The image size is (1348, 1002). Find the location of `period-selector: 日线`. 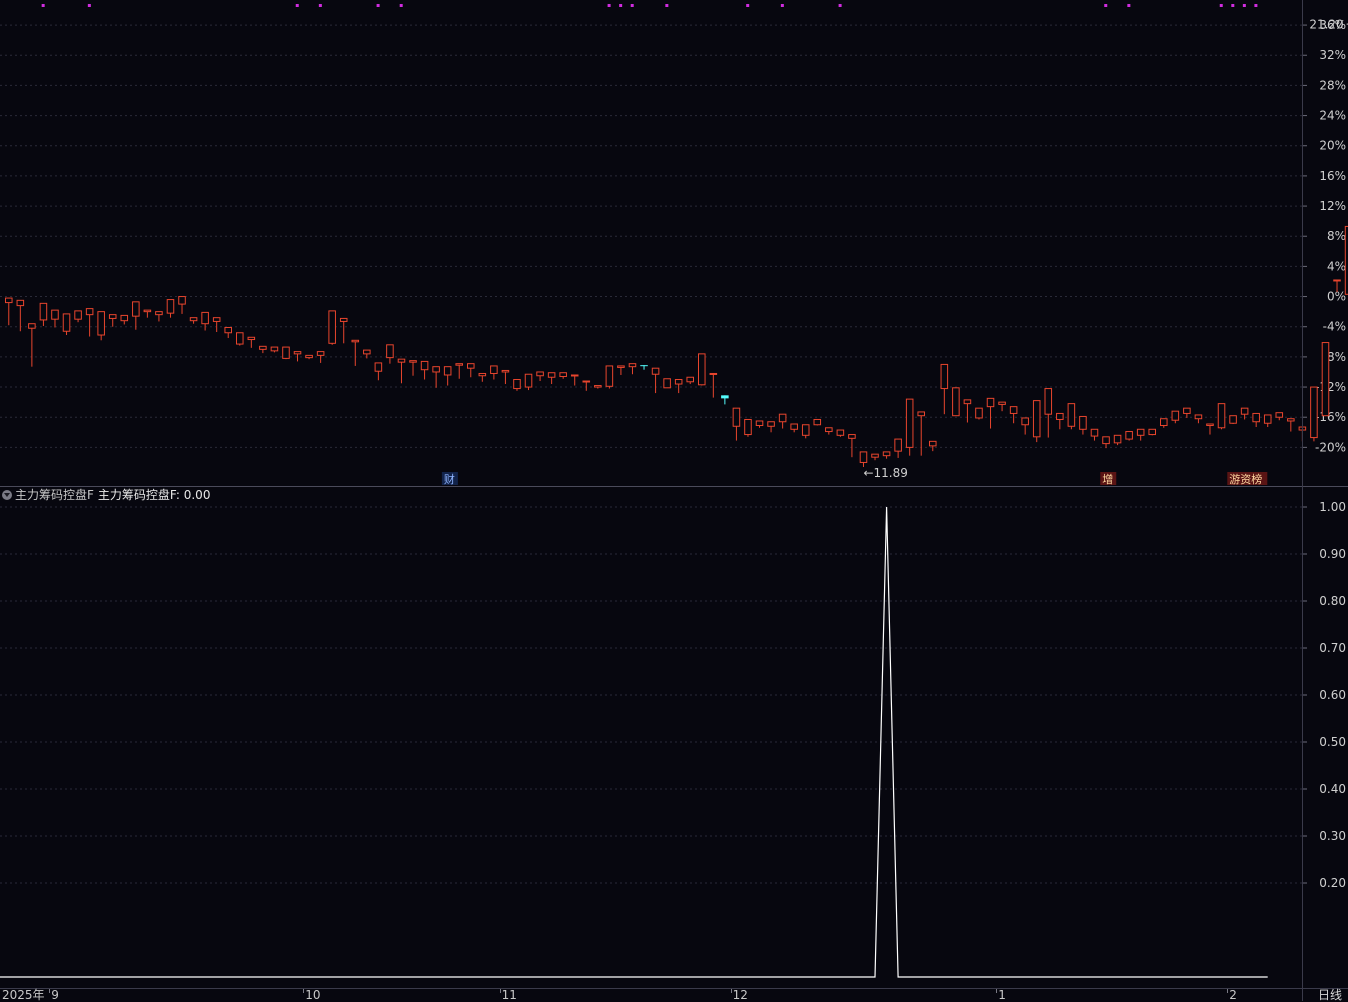

period-selector: 日线 is located at coordinates (1330, 995).